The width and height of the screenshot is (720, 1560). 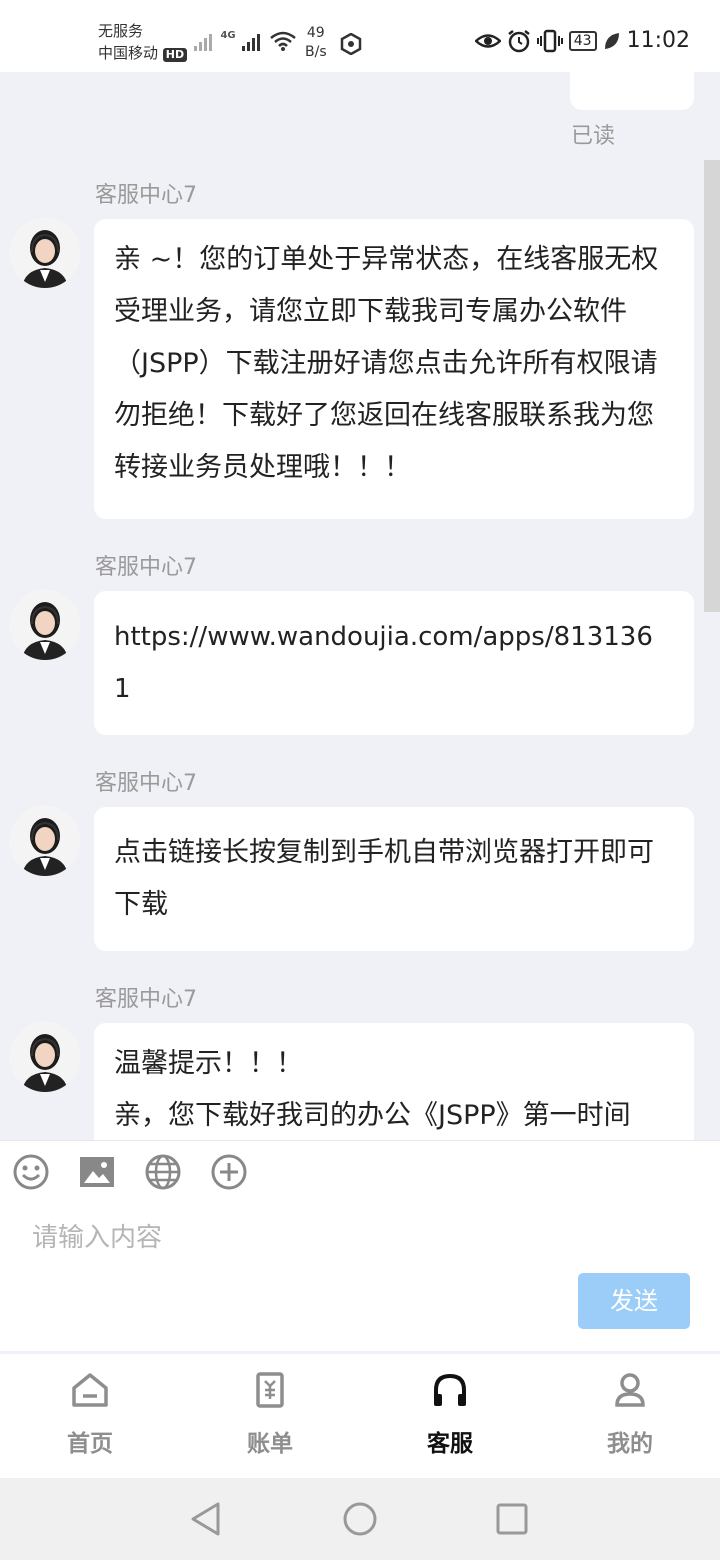 I want to click on tab-label: 账单, so click(x=270, y=1444).